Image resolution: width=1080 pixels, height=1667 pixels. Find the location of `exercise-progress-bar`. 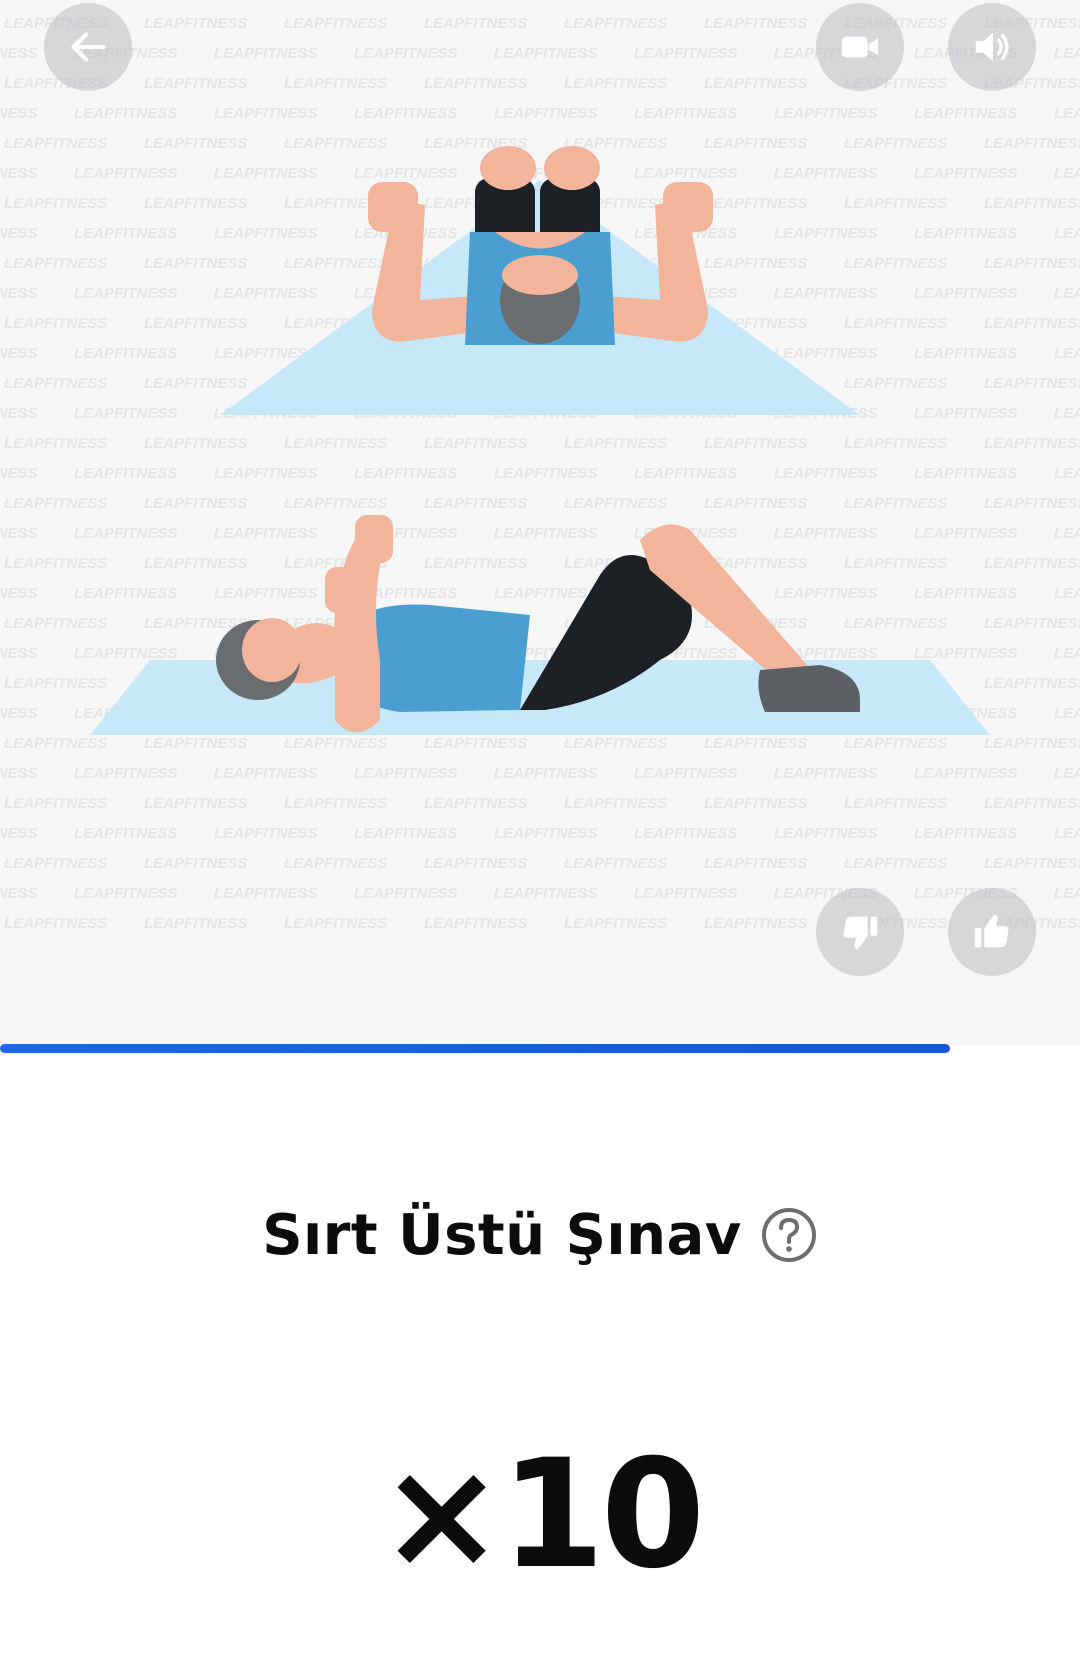

exercise-progress-bar is located at coordinates (540, 1048).